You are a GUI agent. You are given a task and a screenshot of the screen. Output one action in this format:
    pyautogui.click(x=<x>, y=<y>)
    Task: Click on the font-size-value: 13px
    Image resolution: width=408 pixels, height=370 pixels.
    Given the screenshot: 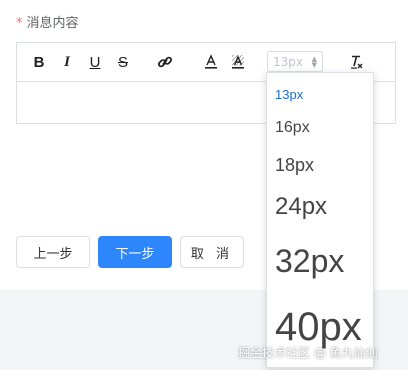 What is the action you would take?
    pyautogui.click(x=288, y=61)
    